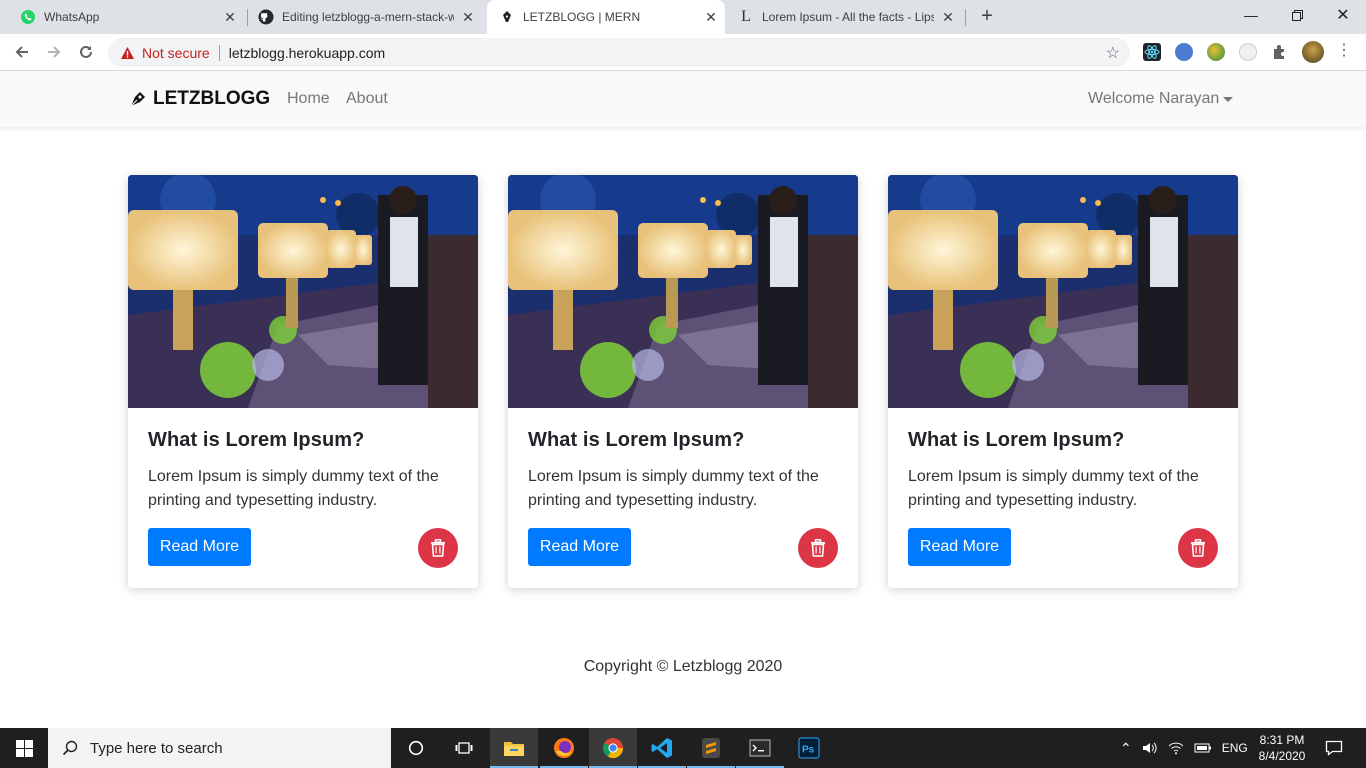 The image size is (1366, 768). Describe the element at coordinates (564, 748) in the screenshot. I see `firefox-icon` at that location.